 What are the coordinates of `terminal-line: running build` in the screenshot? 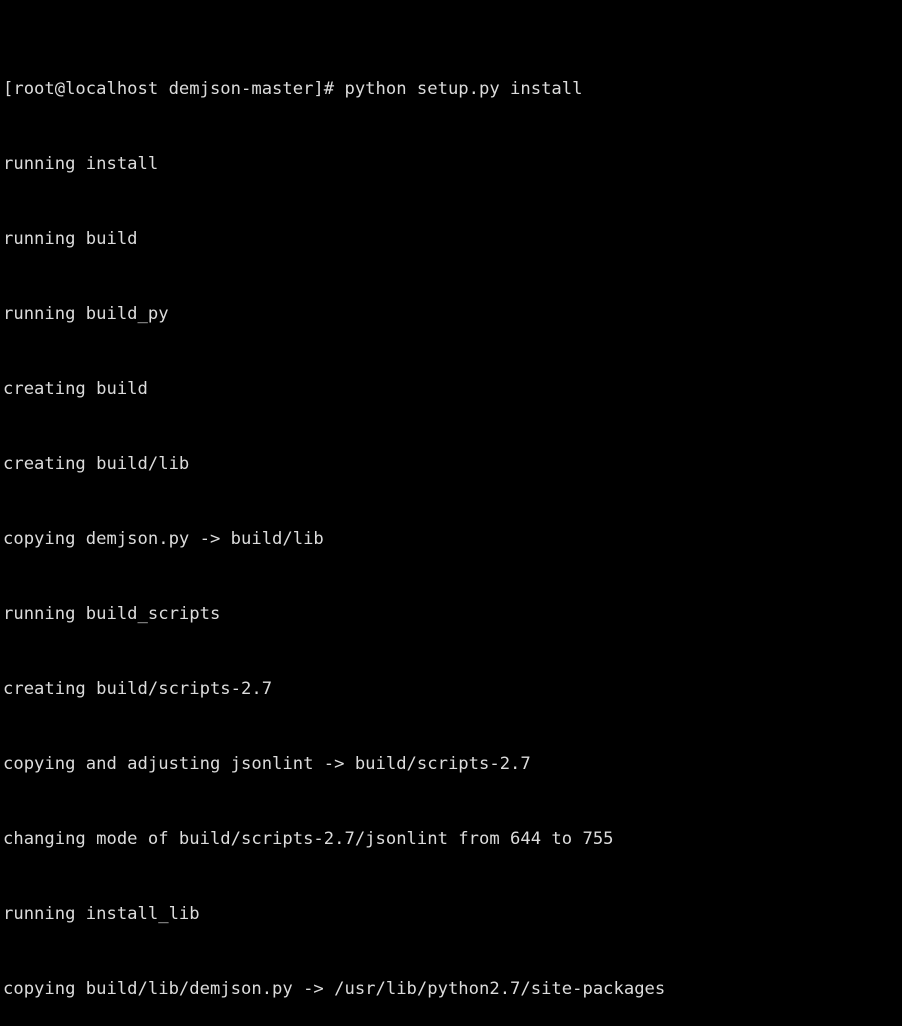 It's located at (70, 239).